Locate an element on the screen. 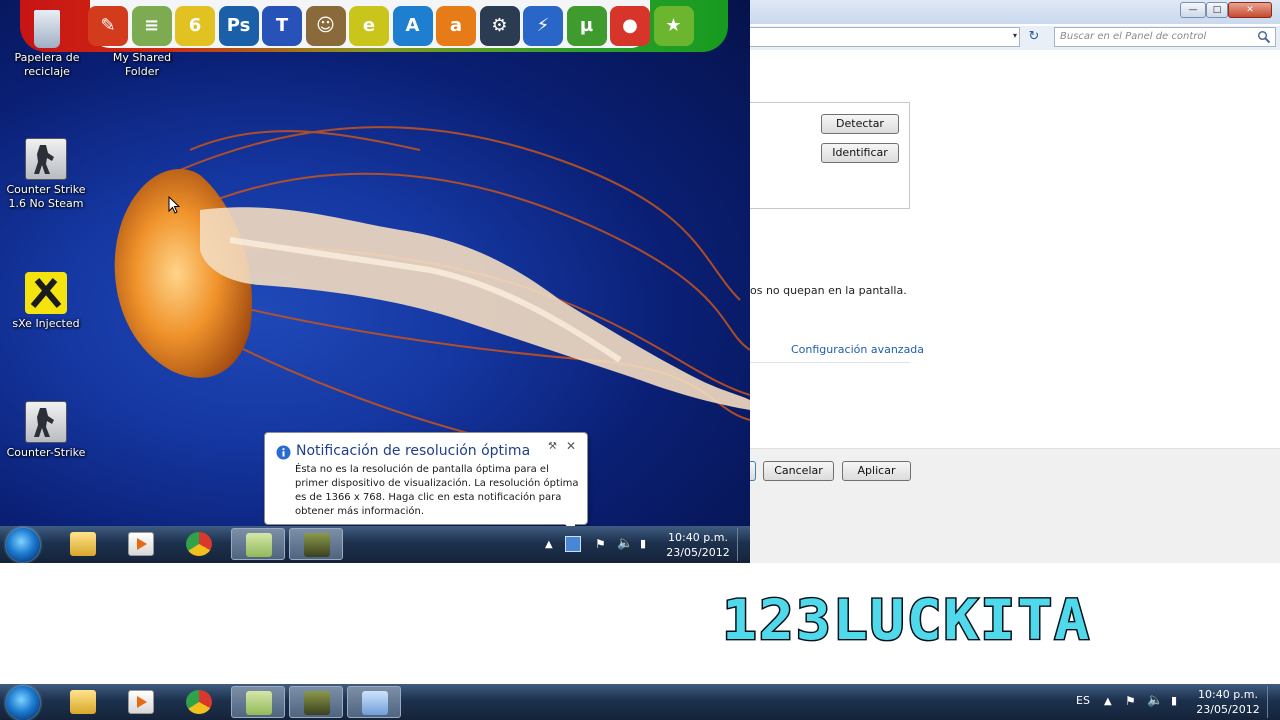 This screenshot has height=720, width=1280. desktop-icon-counter-strike: Counter-Strike is located at coordinates (46, 430).